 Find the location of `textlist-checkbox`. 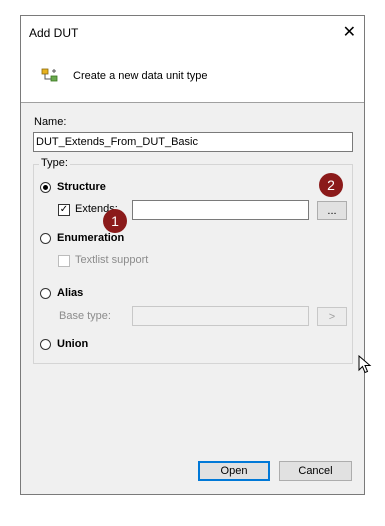

textlist-checkbox is located at coordinates (64, 261).